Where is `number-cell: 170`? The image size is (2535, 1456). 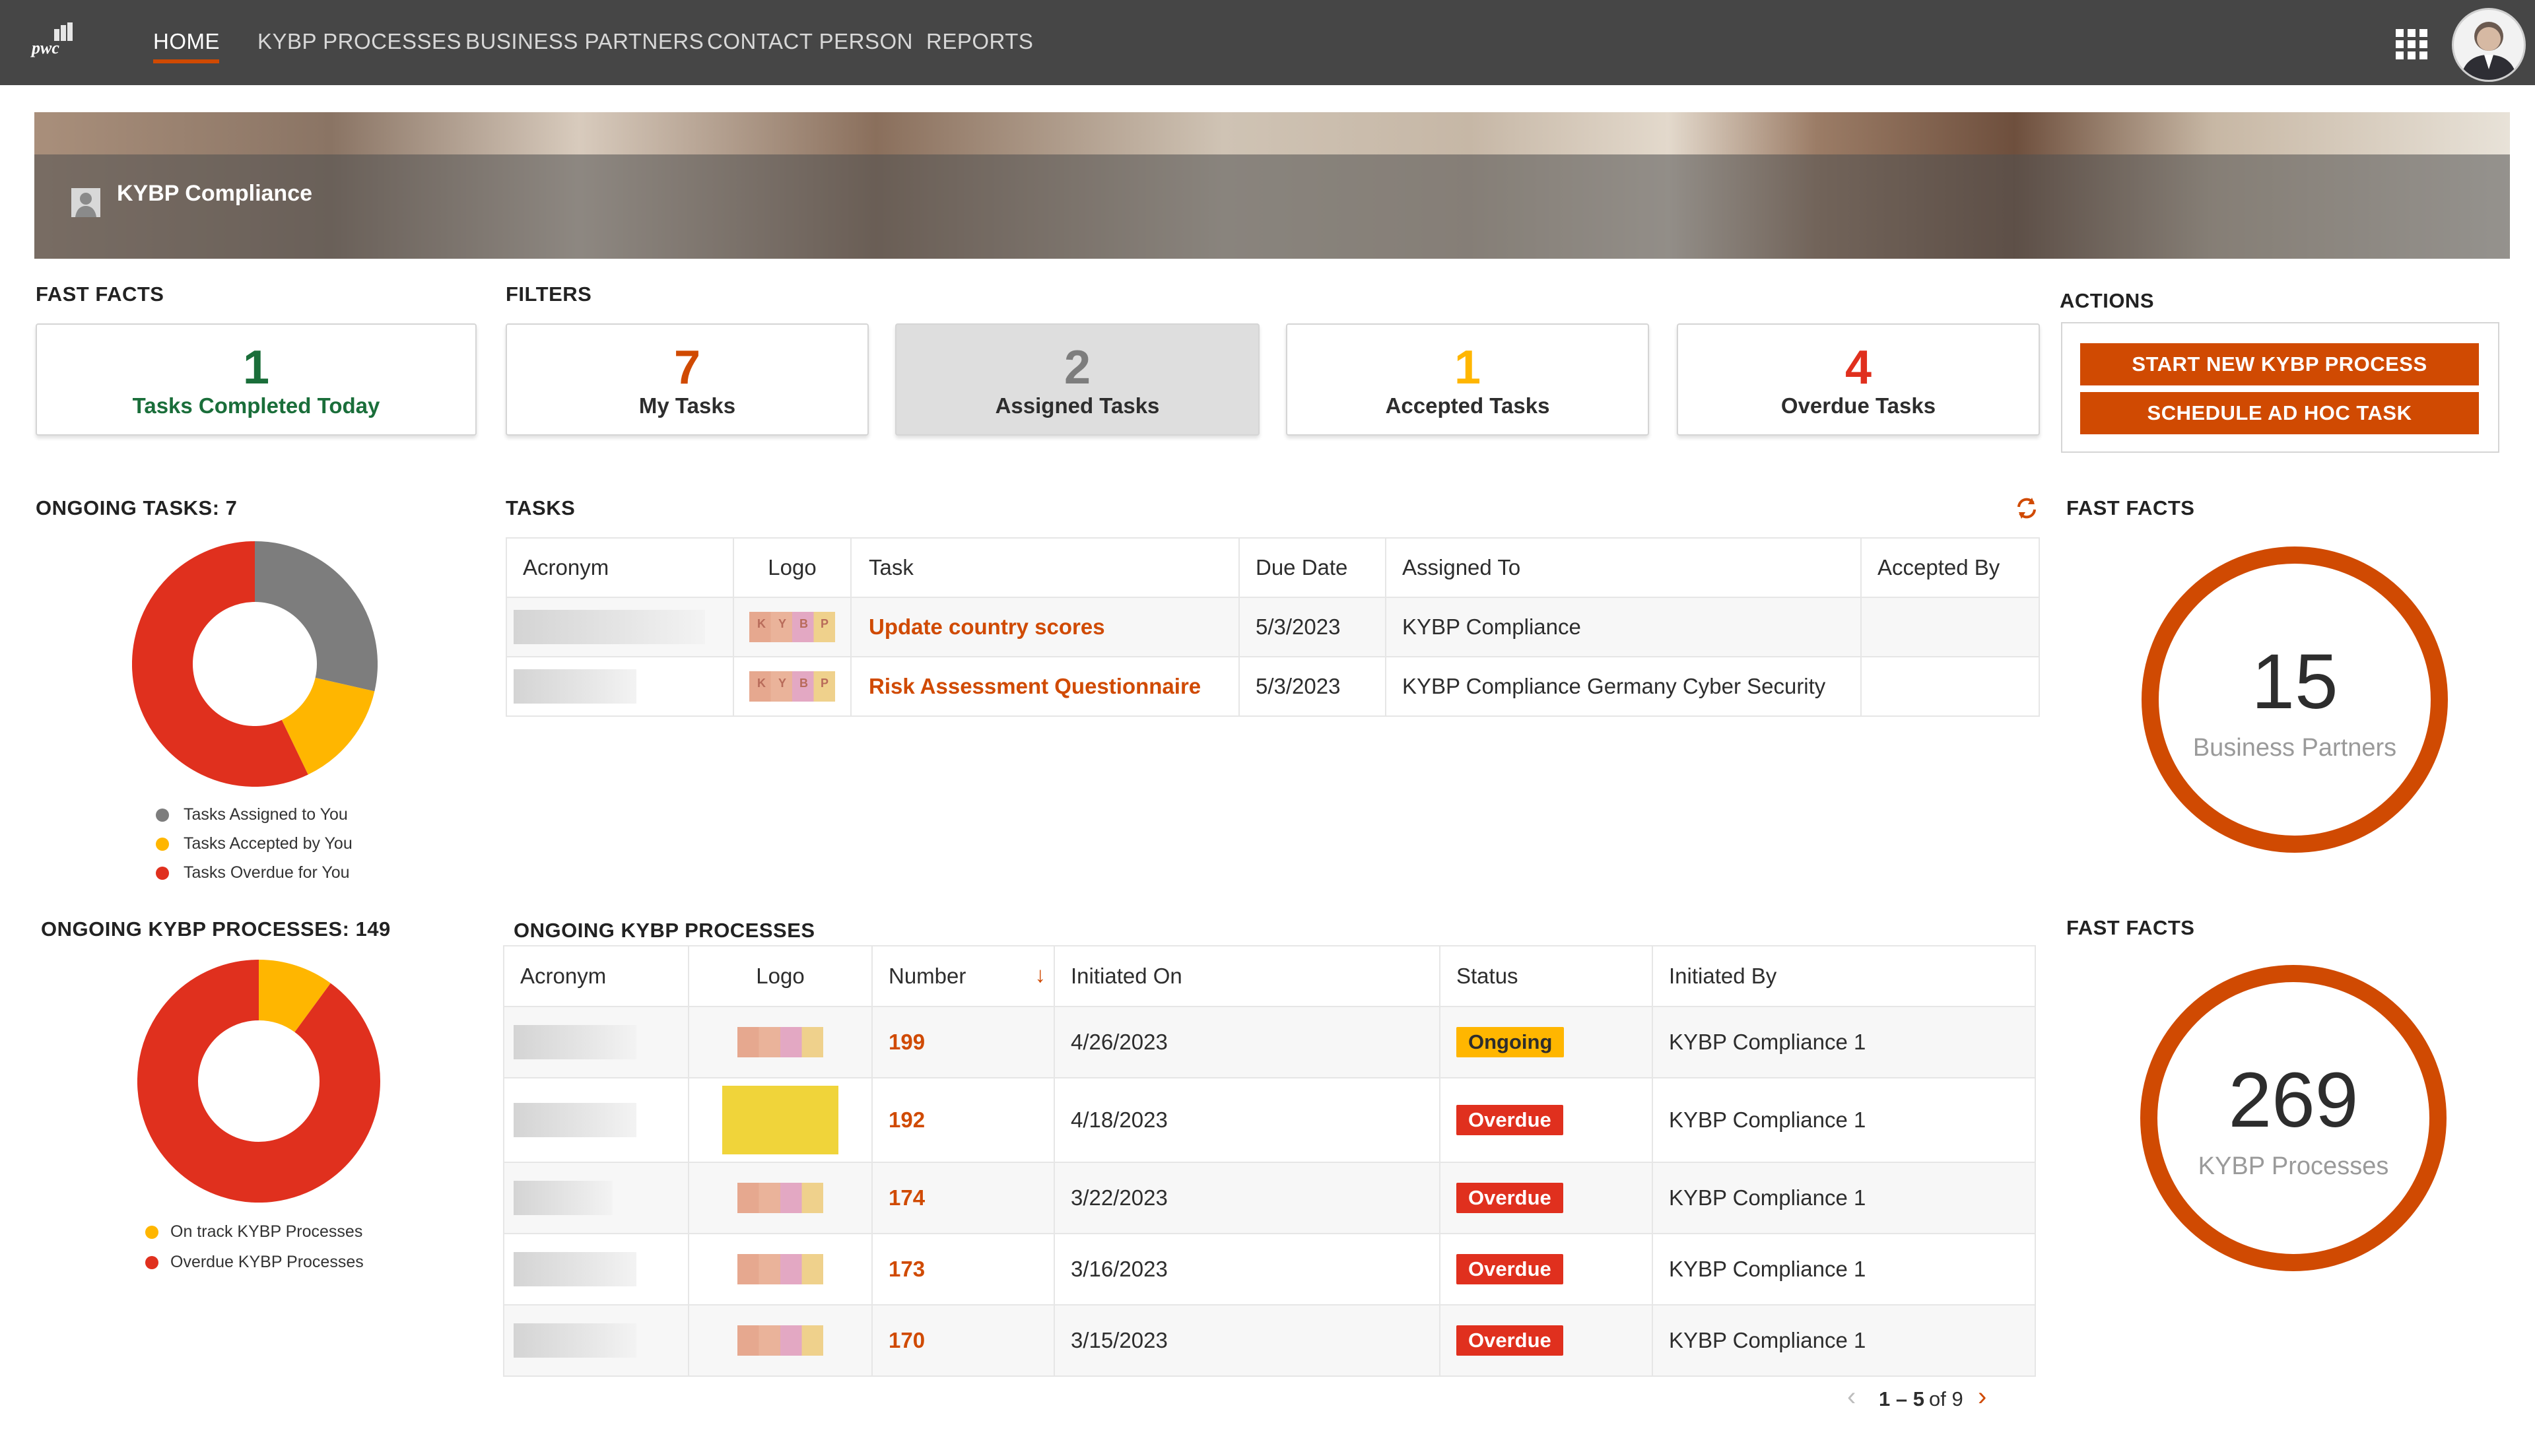 number-cell: 170 is located at coordinates (963, 1340).